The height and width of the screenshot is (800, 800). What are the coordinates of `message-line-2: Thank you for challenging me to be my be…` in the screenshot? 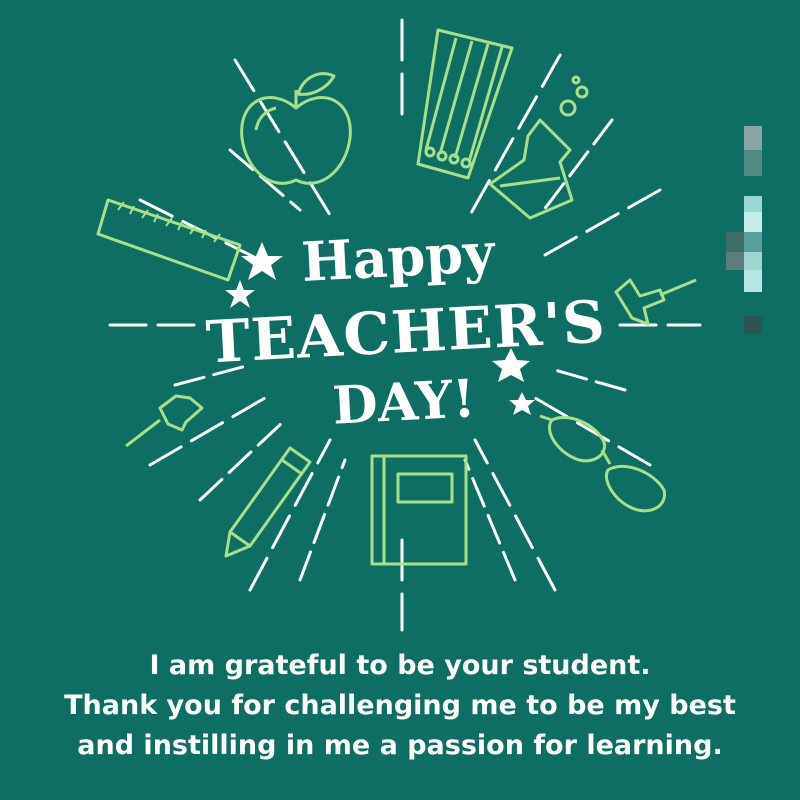 It's located at (400, 705).